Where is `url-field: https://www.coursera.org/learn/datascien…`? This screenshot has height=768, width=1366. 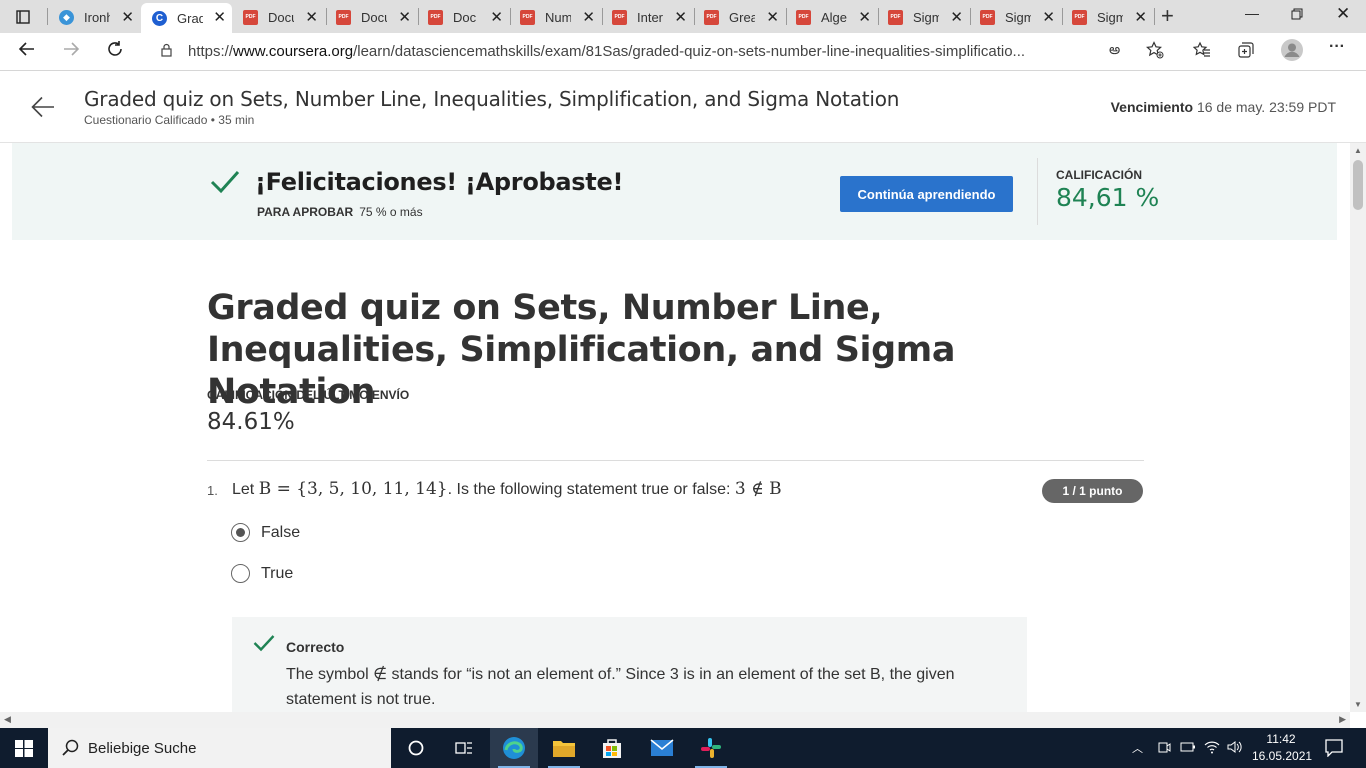
url-field: https://www.coursera.org/learn/datascien… is located at coordinates (660, 51).